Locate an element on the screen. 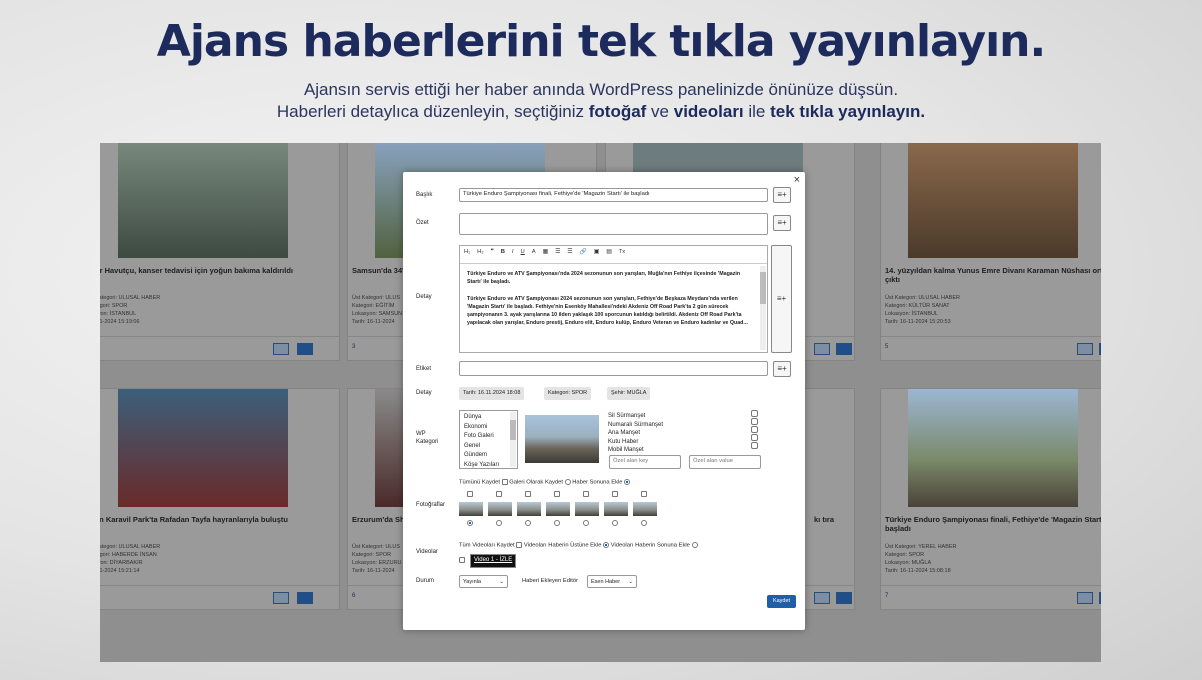 Image resolution: width=1202 pixels, height=680 pixels. summary-textarea is located at coordinates (613, 224).